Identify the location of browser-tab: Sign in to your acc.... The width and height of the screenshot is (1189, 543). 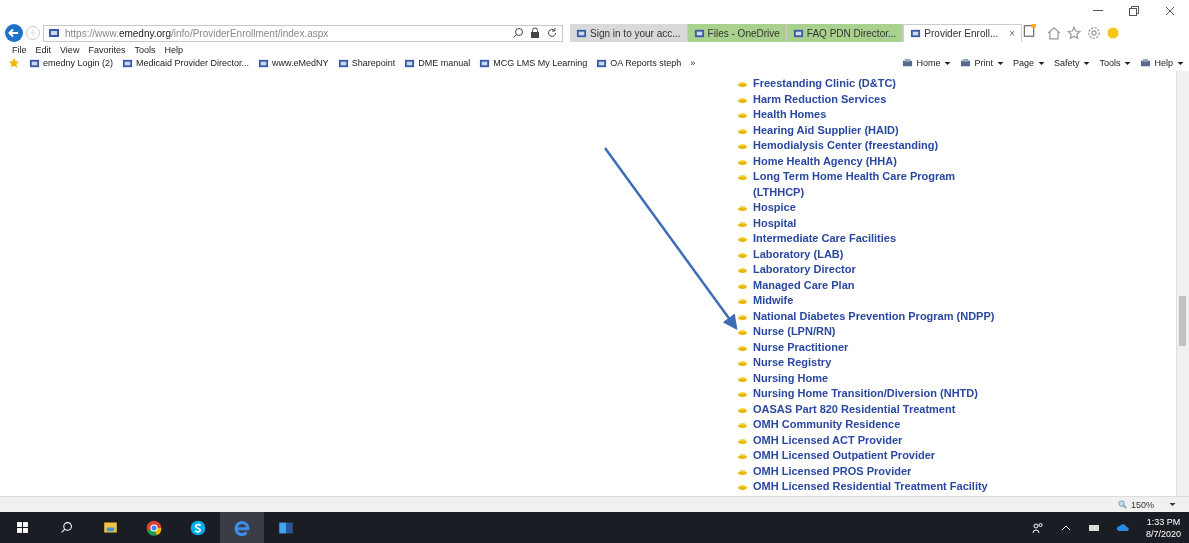
(629, 33).